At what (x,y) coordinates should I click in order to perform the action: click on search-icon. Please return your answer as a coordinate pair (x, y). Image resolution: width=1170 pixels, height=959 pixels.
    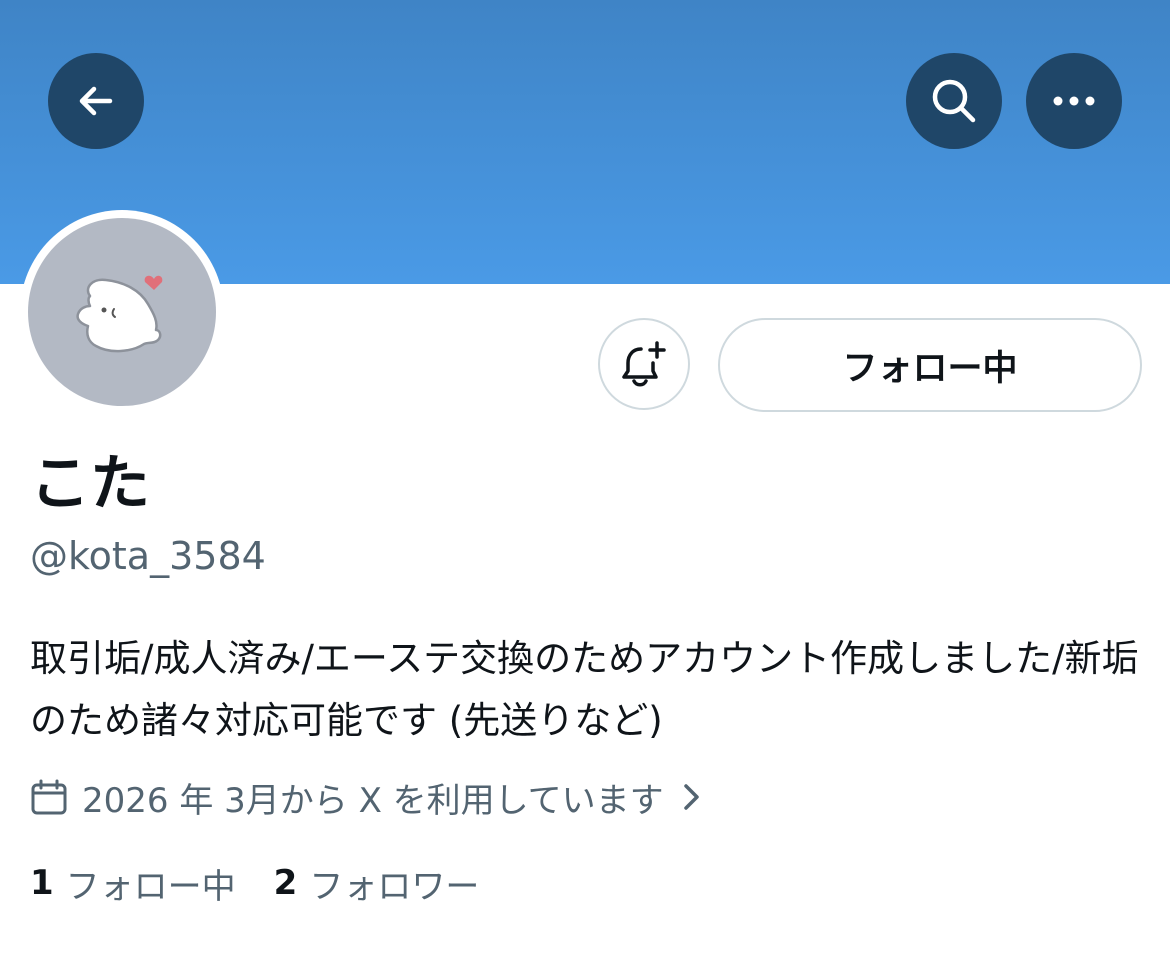
    Looking at the image, I should click on (954, 101).